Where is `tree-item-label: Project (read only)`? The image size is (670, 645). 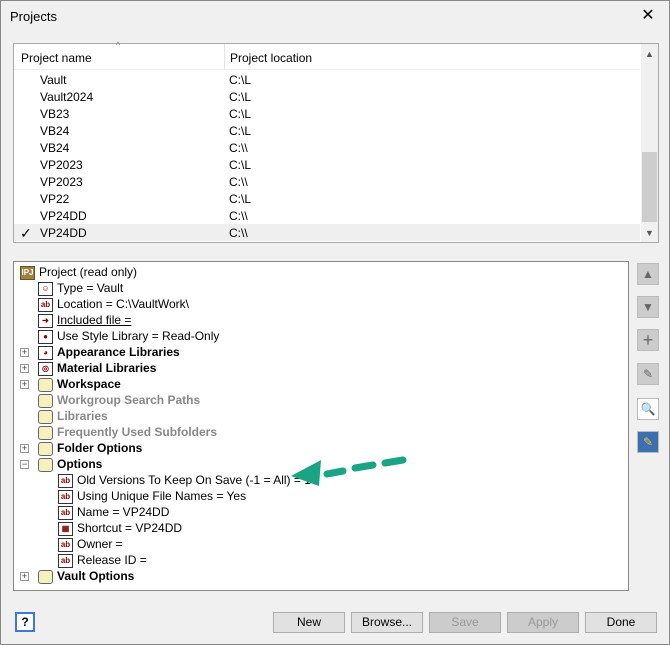 tree-item-label: Project (read only) is located at coordinates (88, 272).